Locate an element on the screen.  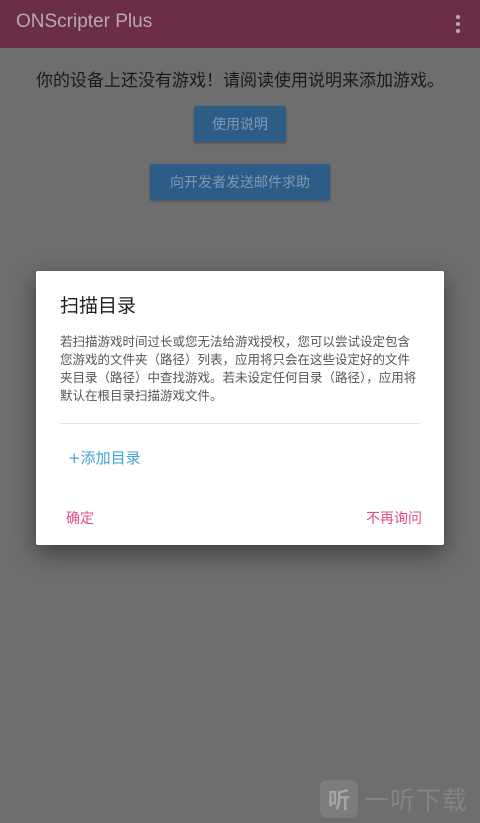
help-button: 使用说明 is located at coordinates (240, 124).